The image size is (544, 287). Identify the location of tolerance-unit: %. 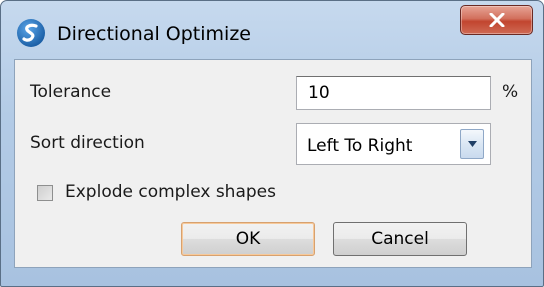
(510, 92).